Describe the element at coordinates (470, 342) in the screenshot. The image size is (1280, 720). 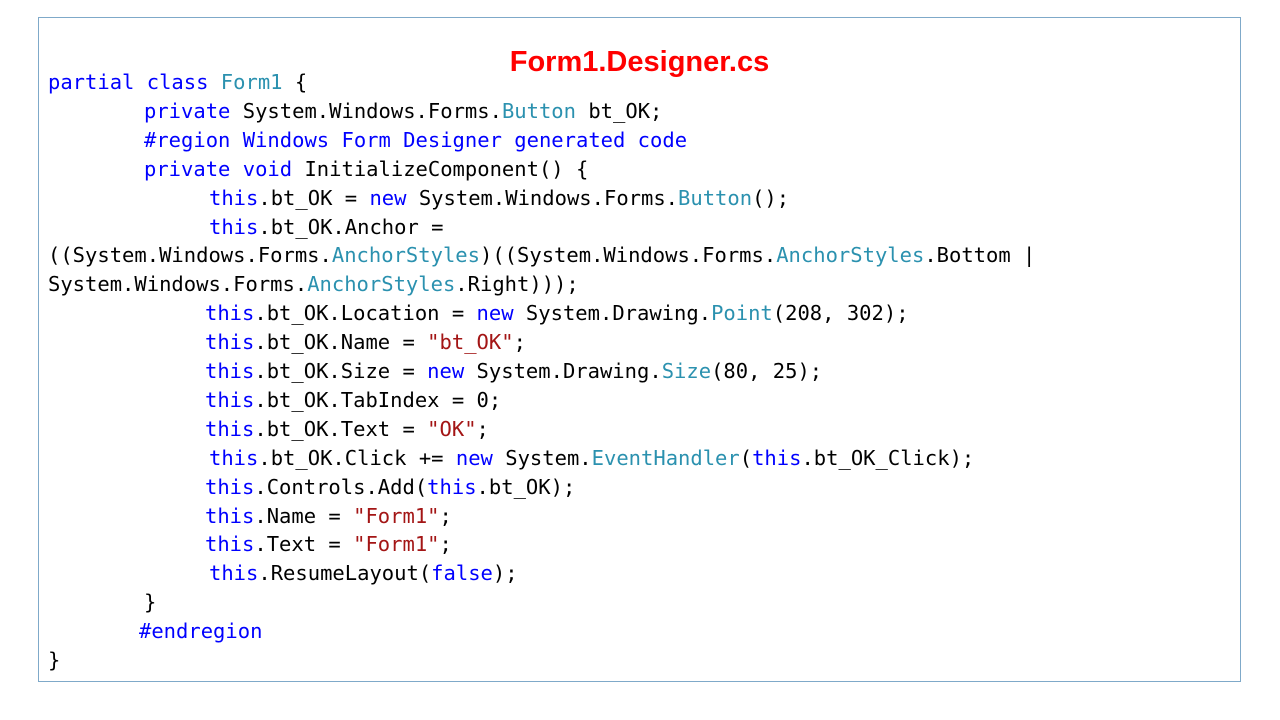
I see `code-token: "bt_OK"` at that location.